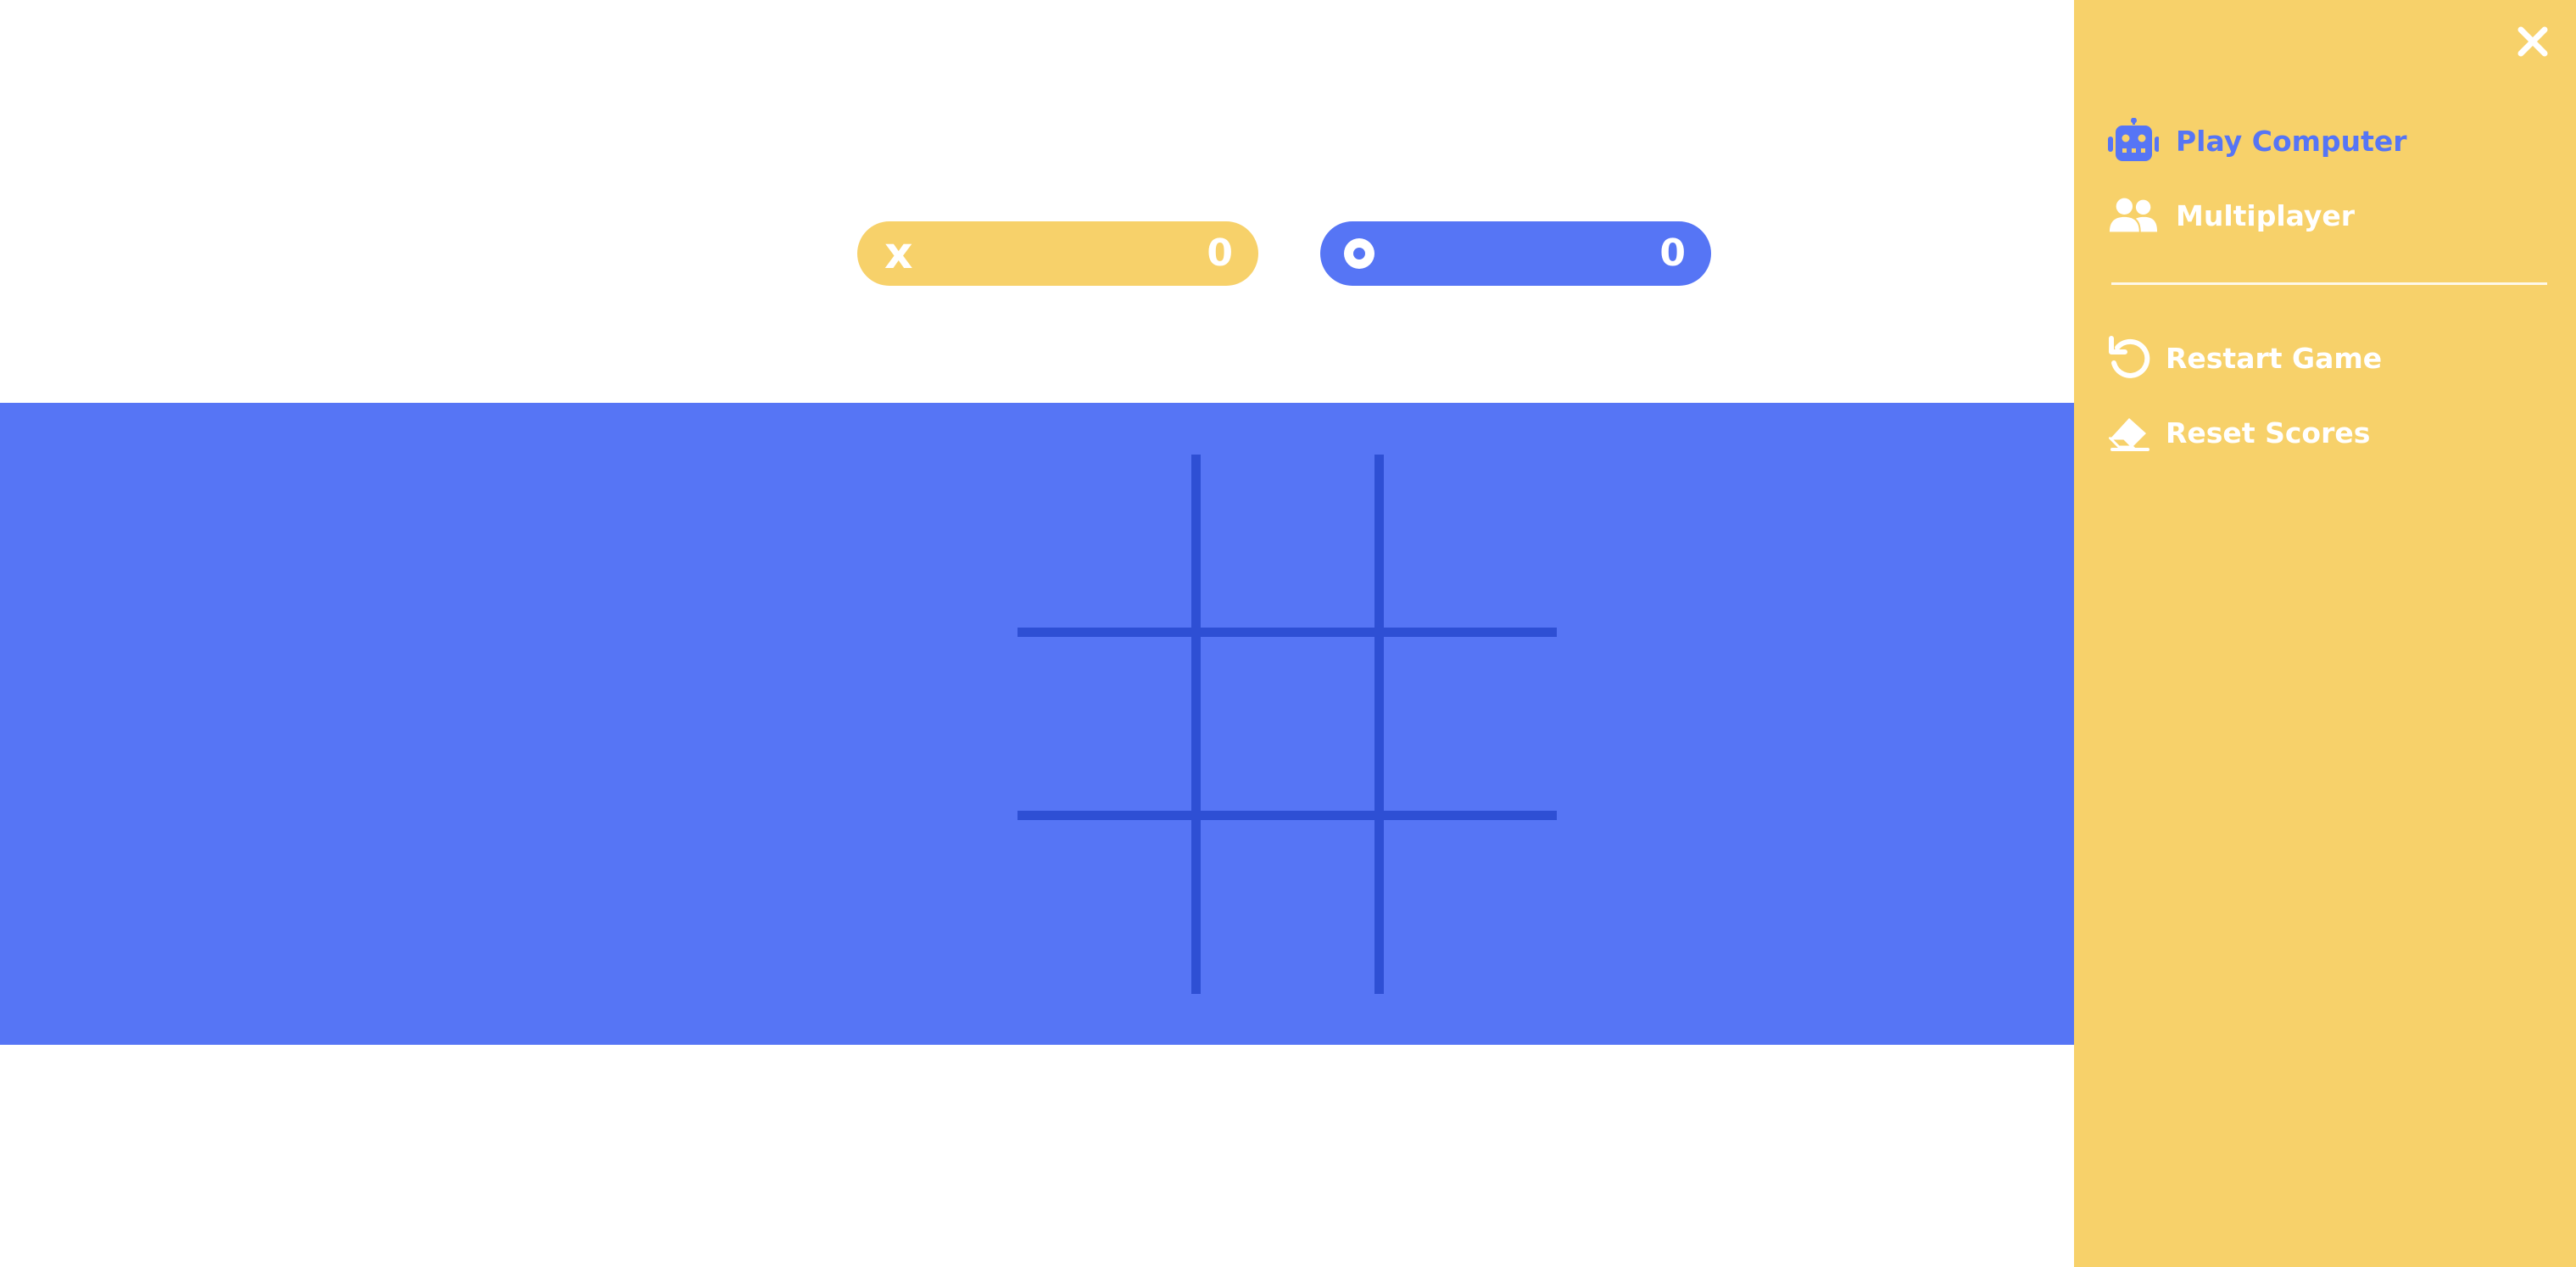 The image size is (2576, 1267). Describe the element at coordinates (2268, 432) in the screenshot. I see `menu-item-label: Reset Scores` at that location.